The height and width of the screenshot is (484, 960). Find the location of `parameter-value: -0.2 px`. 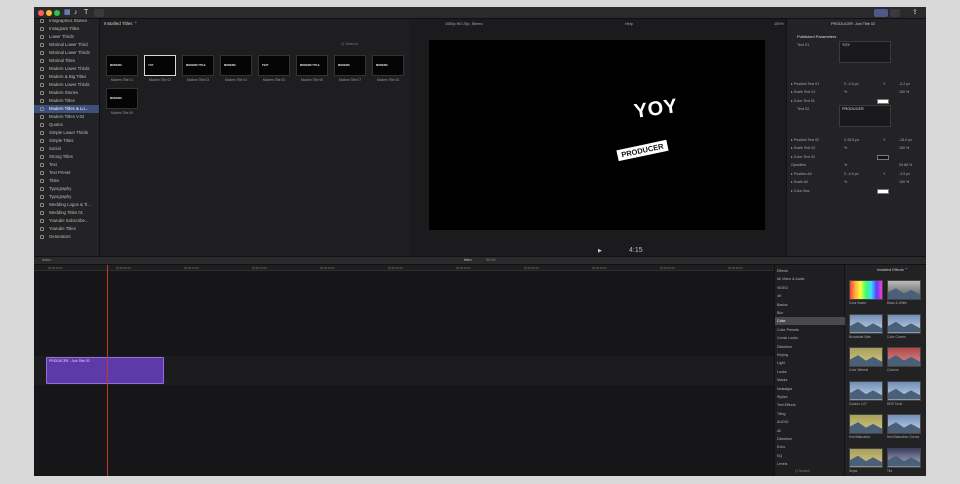

parameter-value: -0.2 px is located at coordinates (904, 84).